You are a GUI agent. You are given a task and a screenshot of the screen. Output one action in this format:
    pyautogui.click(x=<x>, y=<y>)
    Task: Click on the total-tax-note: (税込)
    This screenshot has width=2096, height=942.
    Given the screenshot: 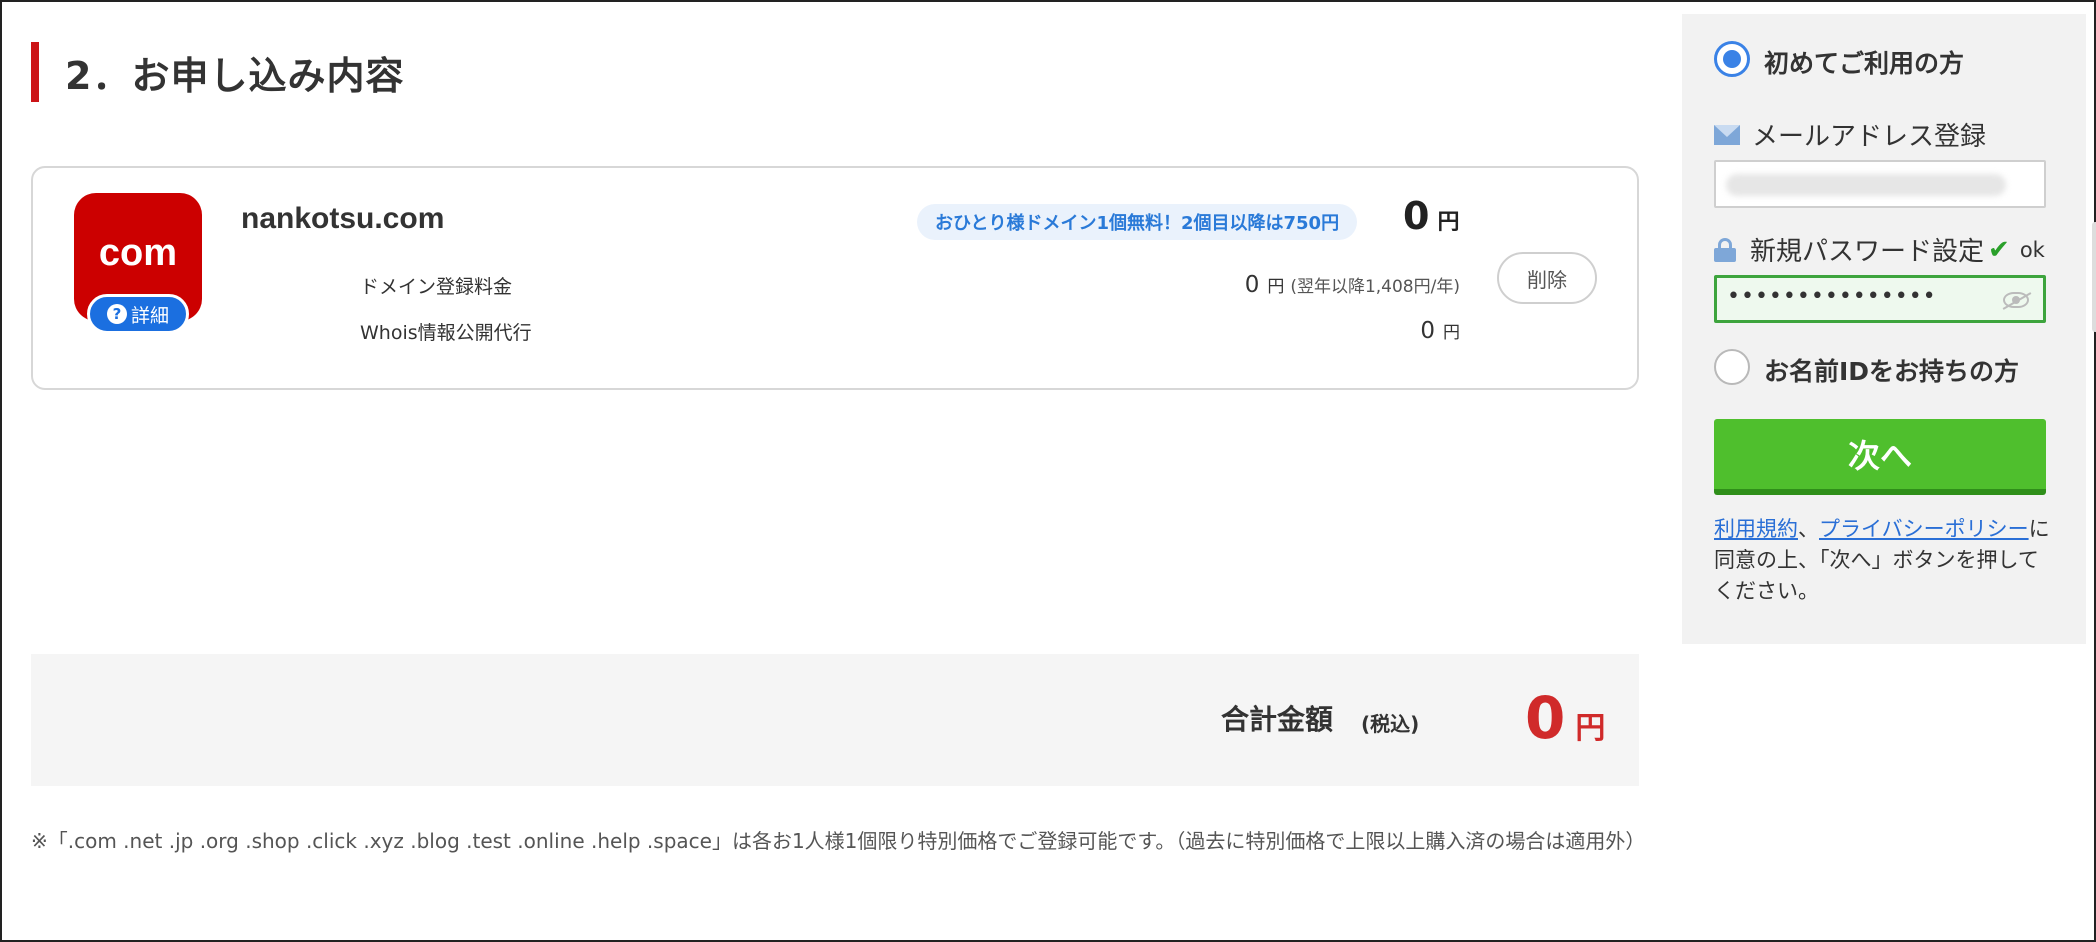 What is the action you would take?
    pyautogui.click(x=1390, y=724)
    